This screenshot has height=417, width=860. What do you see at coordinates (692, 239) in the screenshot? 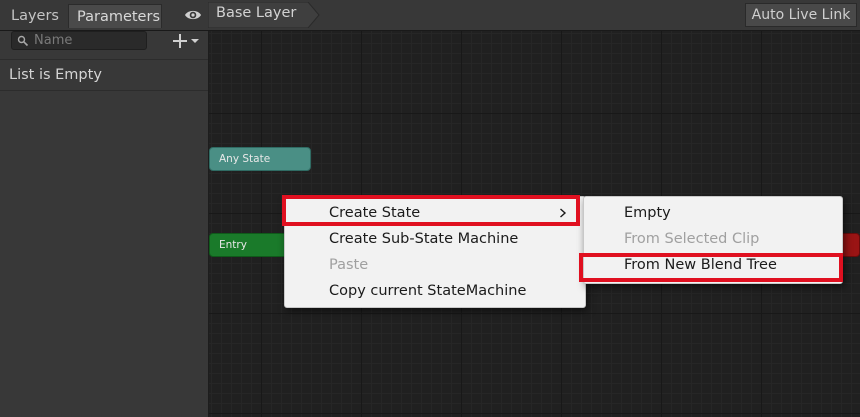
I see `submenu-item-from-selected-clip: From Selected Clip` at bounding box center [692, 239].